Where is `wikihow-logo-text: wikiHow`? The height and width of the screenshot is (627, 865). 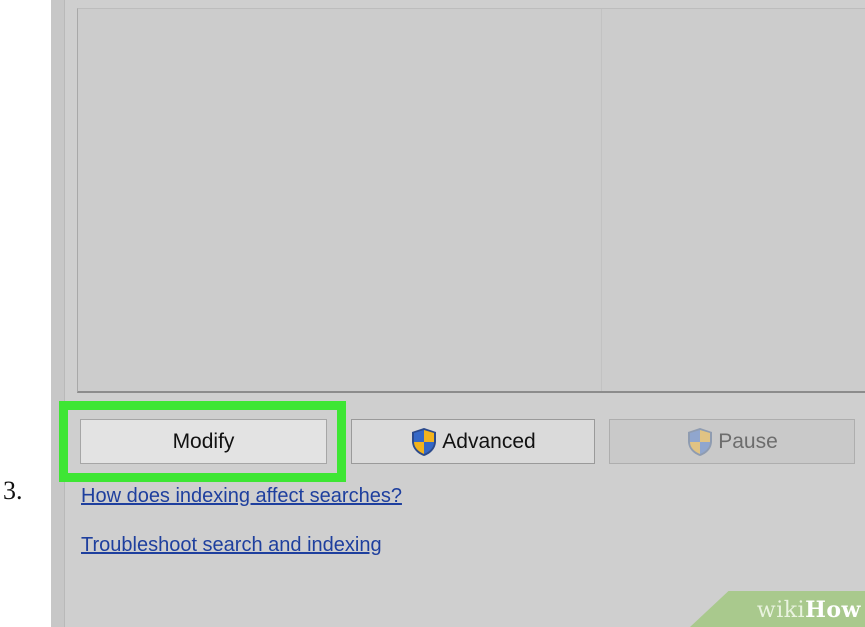 wikihow-logo-text: wikiHow is located at coordinates (809, 610).